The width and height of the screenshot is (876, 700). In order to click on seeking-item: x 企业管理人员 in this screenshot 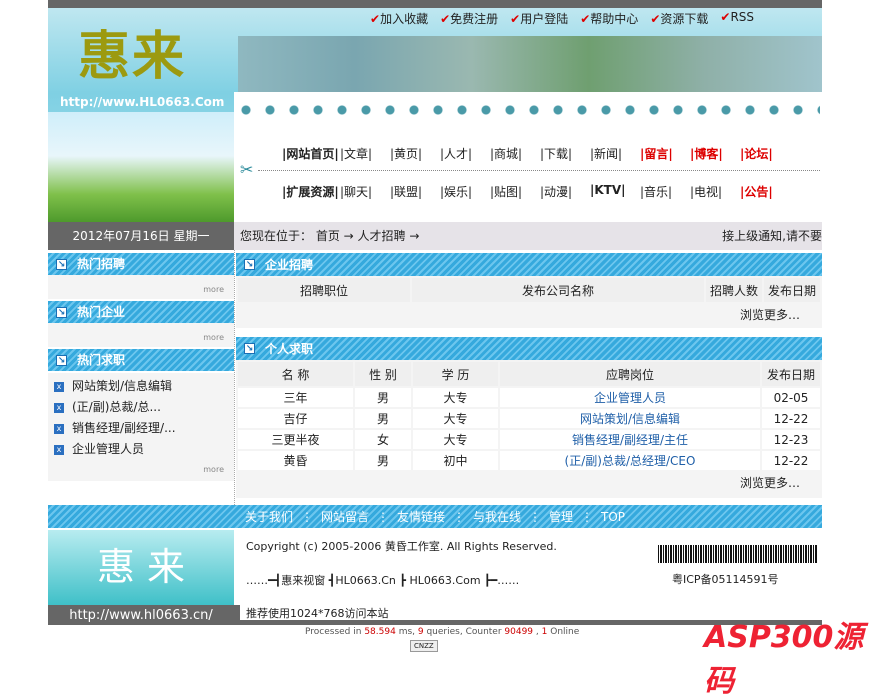, I will do `click(144, 449)`.